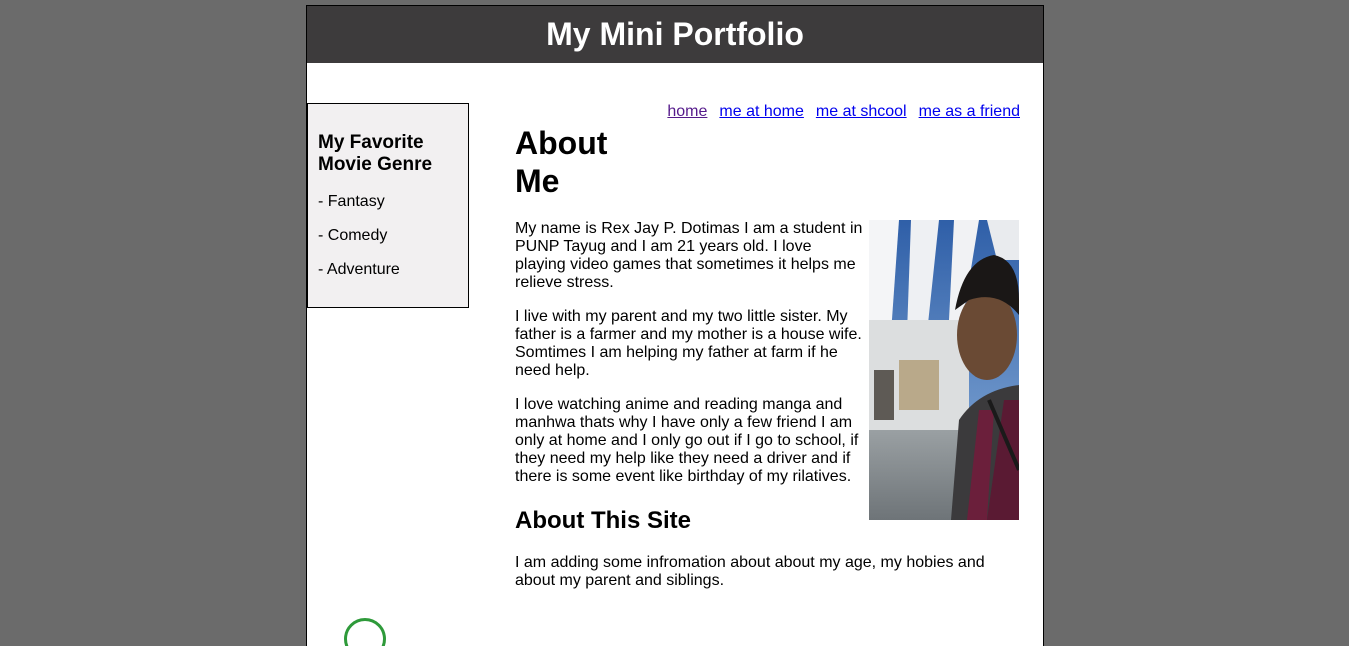 The image size is (1349, 646). I want to click on nav-link-me-at-school: me at shcool, so click(861, 111).